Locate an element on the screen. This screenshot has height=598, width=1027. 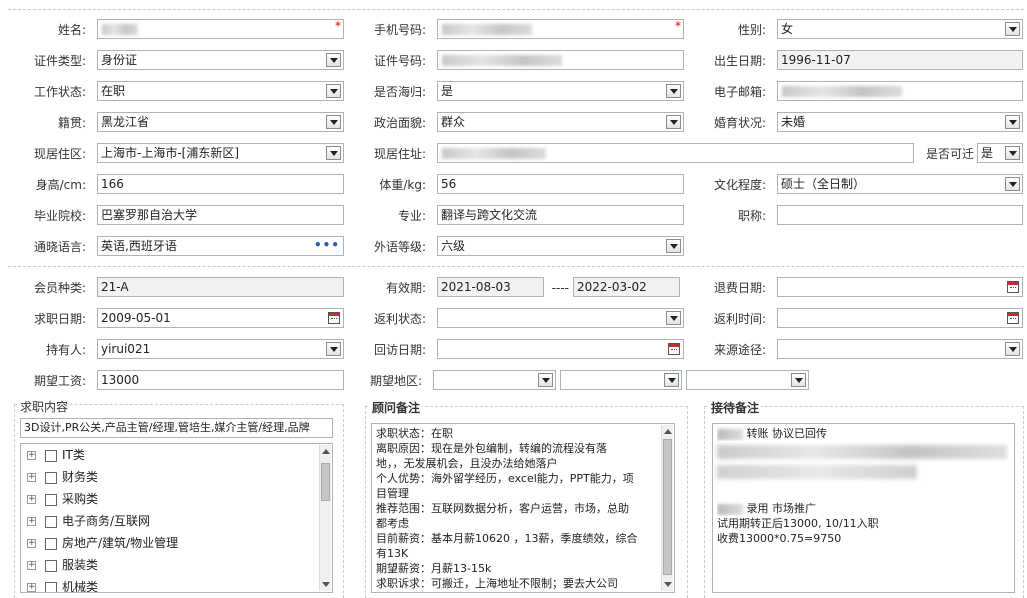
redacted-block is located at coordinates (730, 434).